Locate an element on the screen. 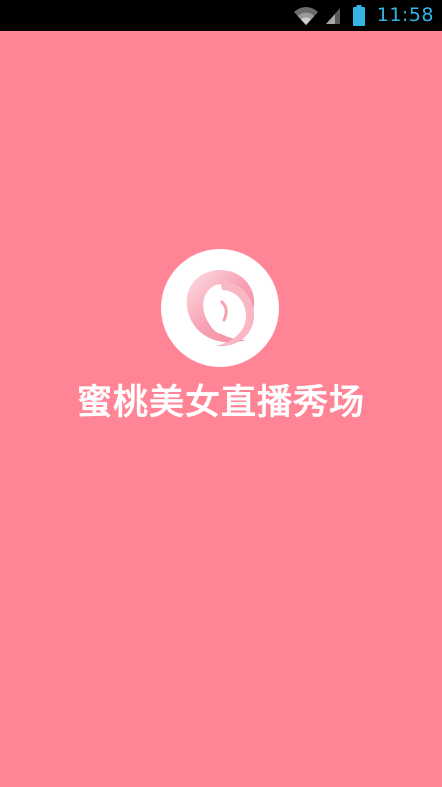 The width and height of the screenshot is (442, 787). status-time: 11:58 is located at coordinates (405, 15).